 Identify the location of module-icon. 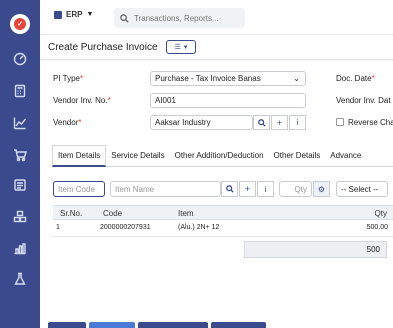
(58, 14).